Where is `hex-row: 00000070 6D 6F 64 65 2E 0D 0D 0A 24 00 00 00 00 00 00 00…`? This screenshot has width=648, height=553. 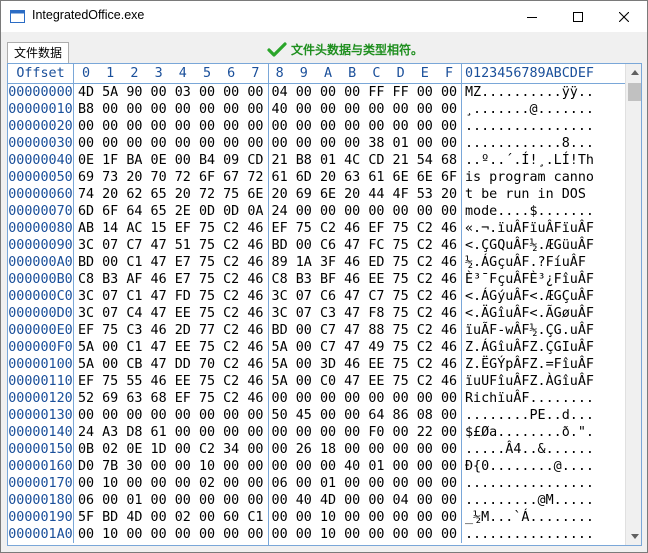 hex-row: 00000070 6D 6F 64 65 2E 0D 0D 0A 24 00 00 00 00 00 00 00… is located at coordinates (316, 211).